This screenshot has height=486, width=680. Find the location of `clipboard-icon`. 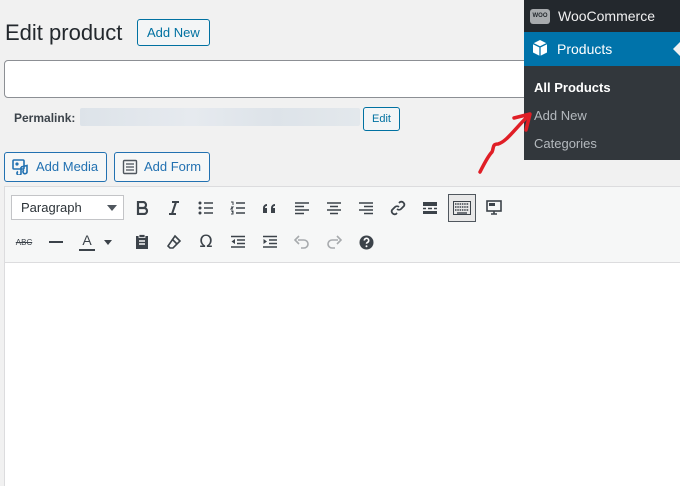

clipboard-icon is located at coordinates (142, 241).